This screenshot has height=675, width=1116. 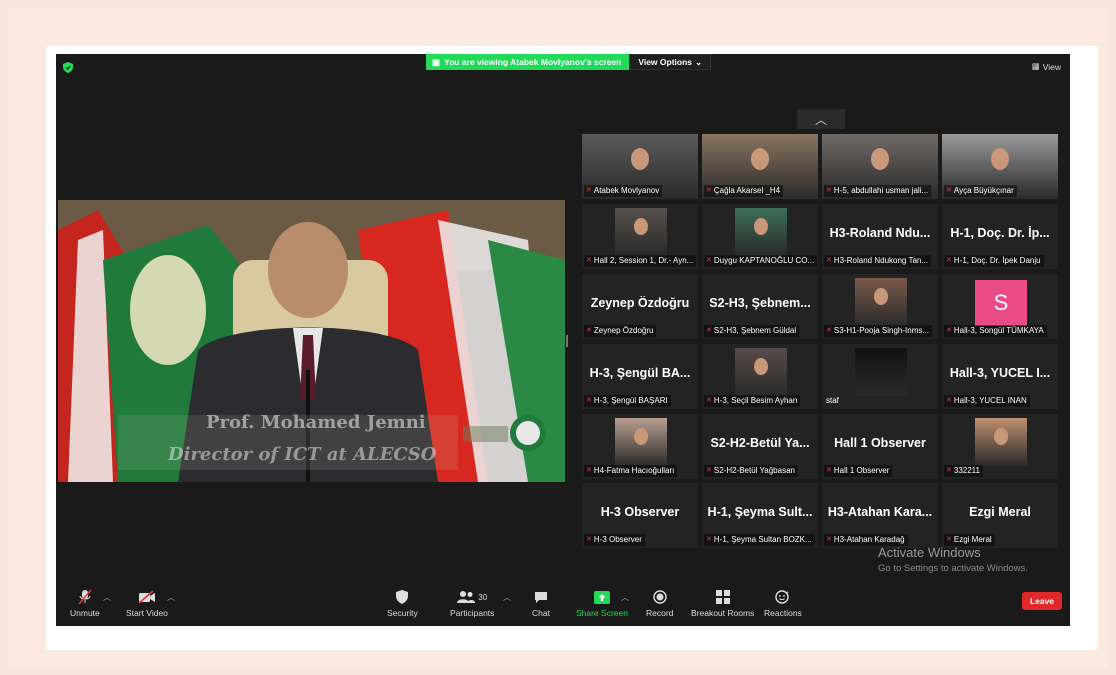 What do you see at coordinates (760, 376) in the screenshot?
I see `participant-tile: ✕ H-3, Seçil Besim Ayhan` at bounding box center [760, 376].